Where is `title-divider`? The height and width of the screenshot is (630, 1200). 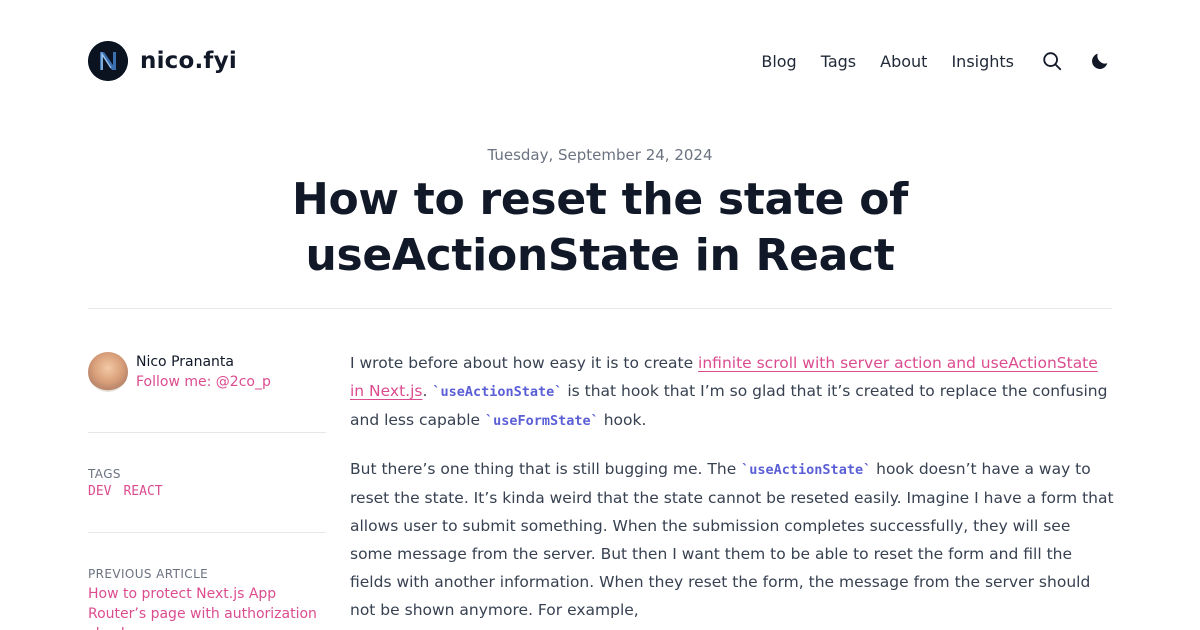
title-divider is located at coordinates (600, 308).